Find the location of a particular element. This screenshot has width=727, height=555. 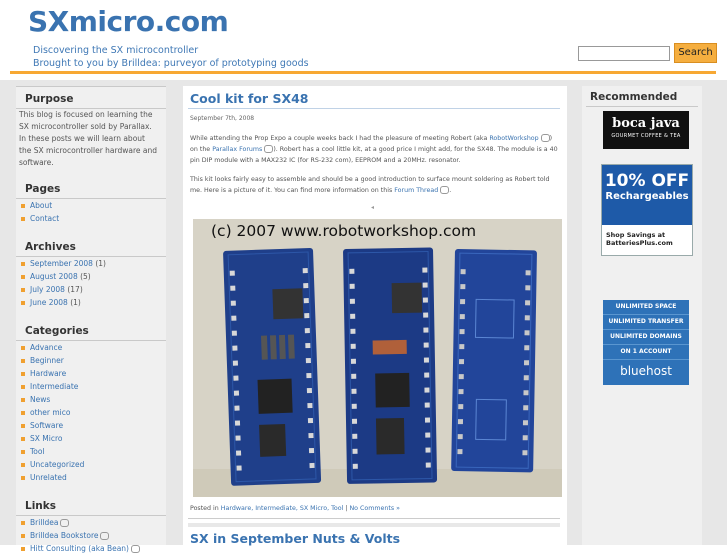

pages-list: About Contact is located at coordinates (91, 212).